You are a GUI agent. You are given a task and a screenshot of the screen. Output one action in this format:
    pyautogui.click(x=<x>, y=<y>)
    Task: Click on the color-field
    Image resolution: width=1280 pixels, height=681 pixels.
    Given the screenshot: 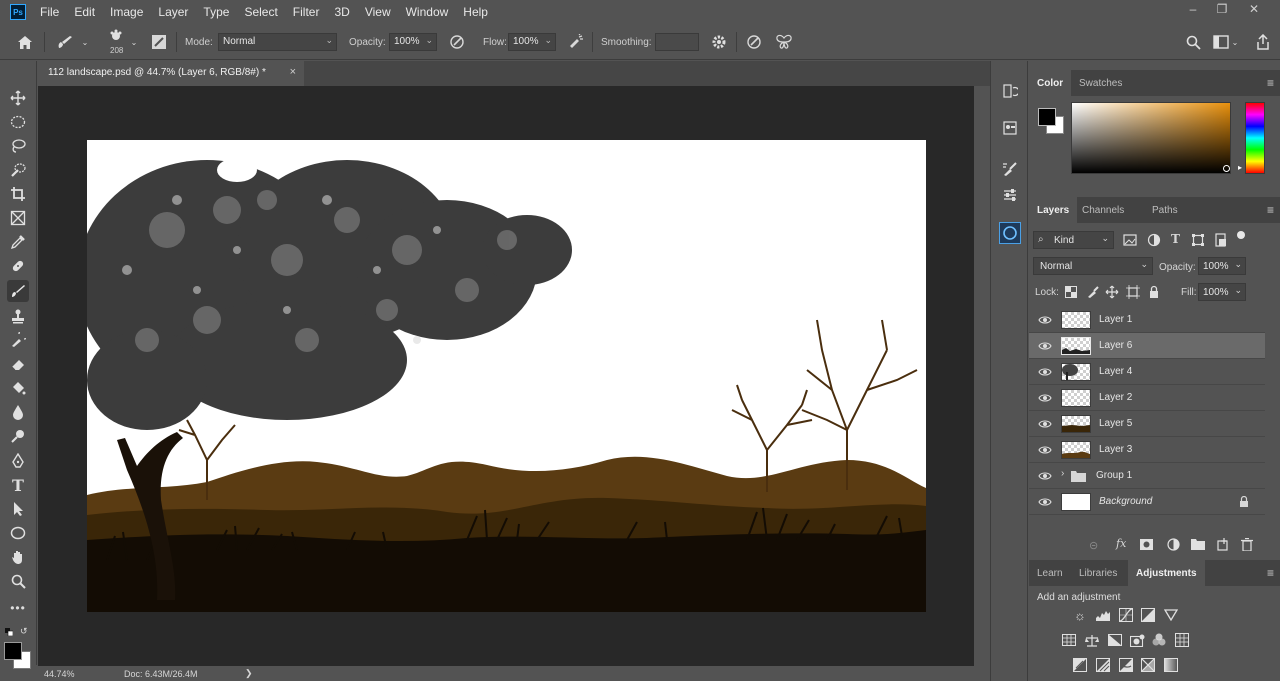 What is the action you would take?
    pyautogui.click(x=1151, y=138)
    